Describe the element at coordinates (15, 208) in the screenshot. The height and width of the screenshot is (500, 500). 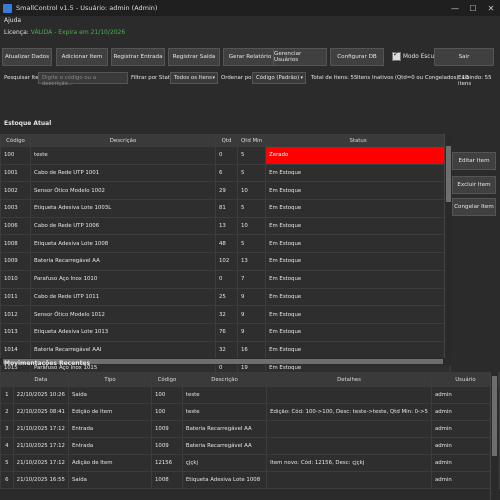
I see `cell-code: 1003` at that location.